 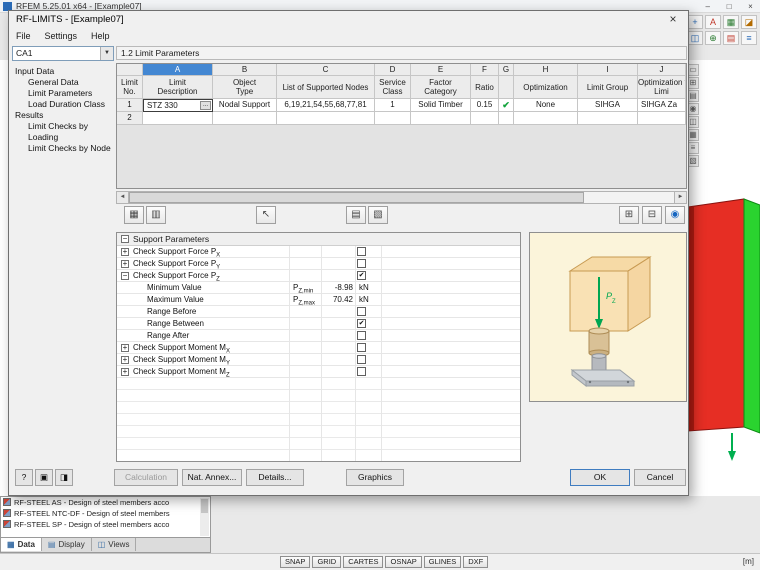 What do you see at coordinates (63, 104) in the screenshot?
I see `nav-item-load-duration-class: Load Duration Class` at bounding box center [63, 104].